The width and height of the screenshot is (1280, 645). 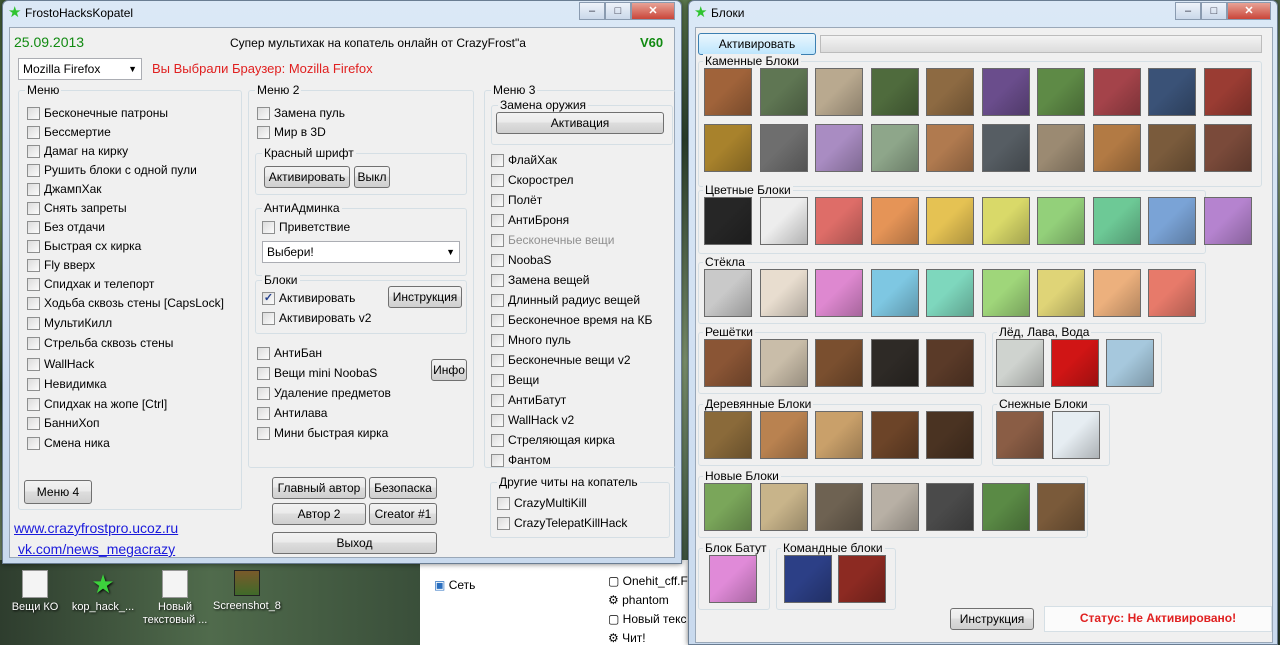 What do you see at coordinates (403, 514) in the screenshot?
I see `creator-button: Creator #1` at bounding box center [403, 514].